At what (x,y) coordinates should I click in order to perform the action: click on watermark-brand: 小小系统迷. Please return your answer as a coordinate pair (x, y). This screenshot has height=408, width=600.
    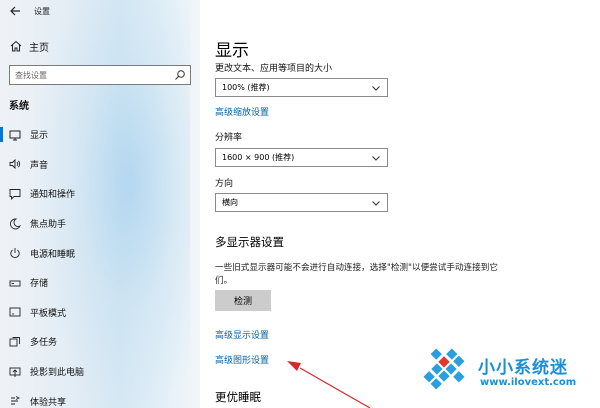
    Looking at the image, I should click on (523, 368).